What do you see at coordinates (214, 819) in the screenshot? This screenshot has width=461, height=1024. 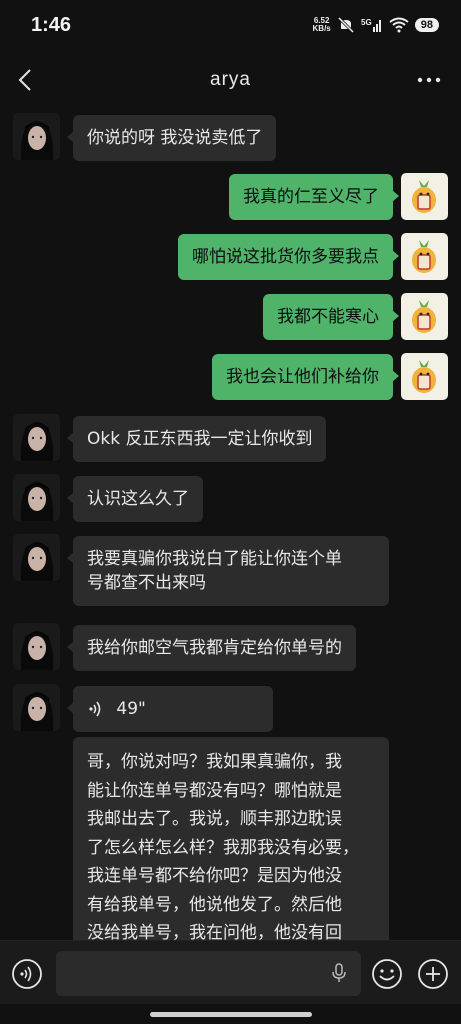 I see `transcript-line: 我邮出去了。我说，顺丰那边耽误` at bounding box center [214, 819].